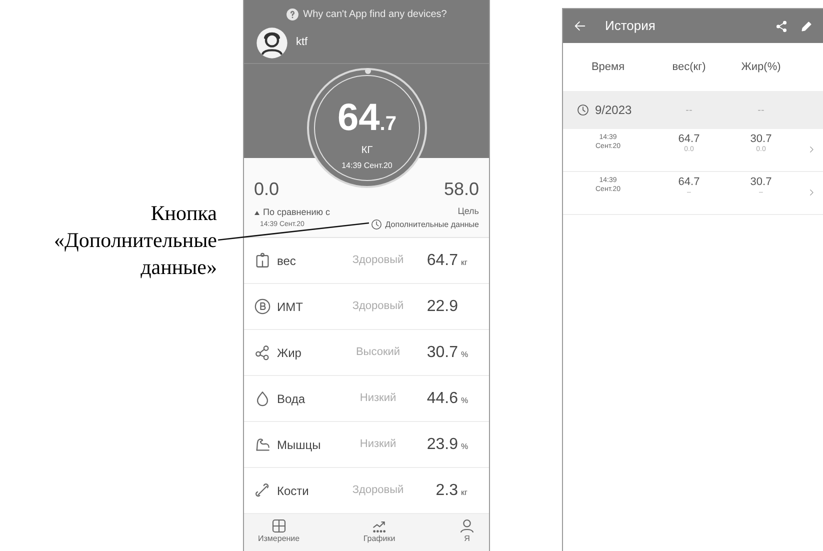 The height and width of the screenshot is (551, 823). I want to click on change-value: 0.0, so click(267, 189).